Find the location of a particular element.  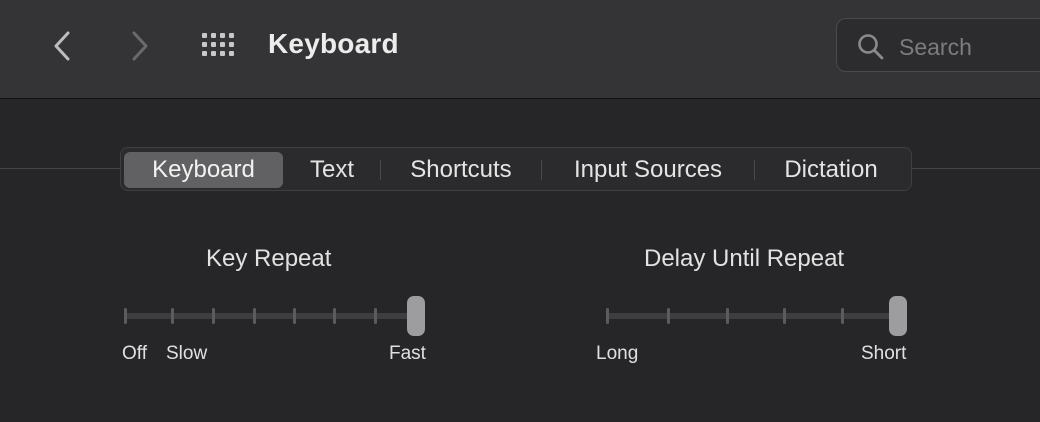

forward-button is located at coordinates (140, 46).